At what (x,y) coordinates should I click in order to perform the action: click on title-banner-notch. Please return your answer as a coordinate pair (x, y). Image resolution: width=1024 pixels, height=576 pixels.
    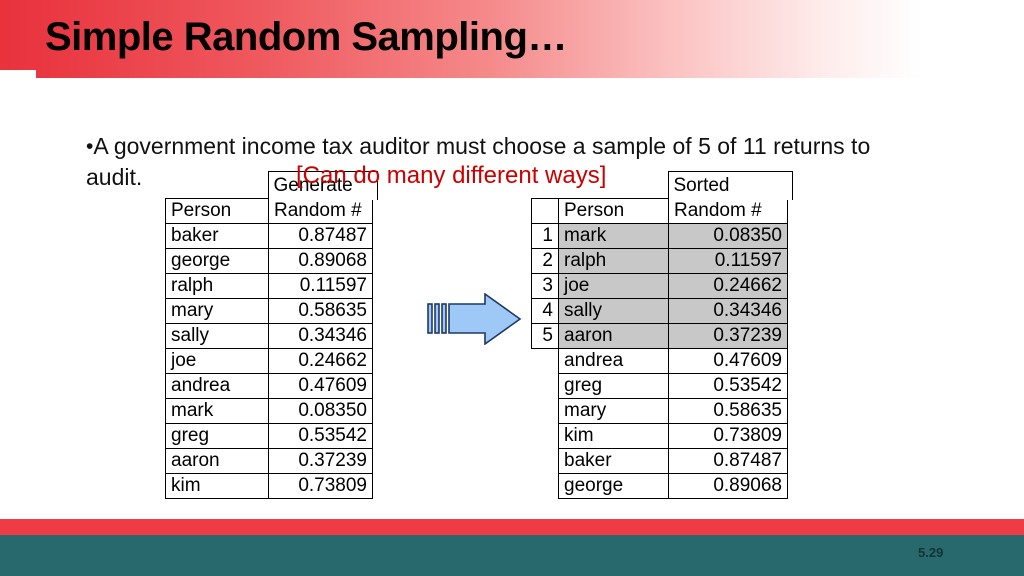
    Looking at the image, I should click on (18, 75).